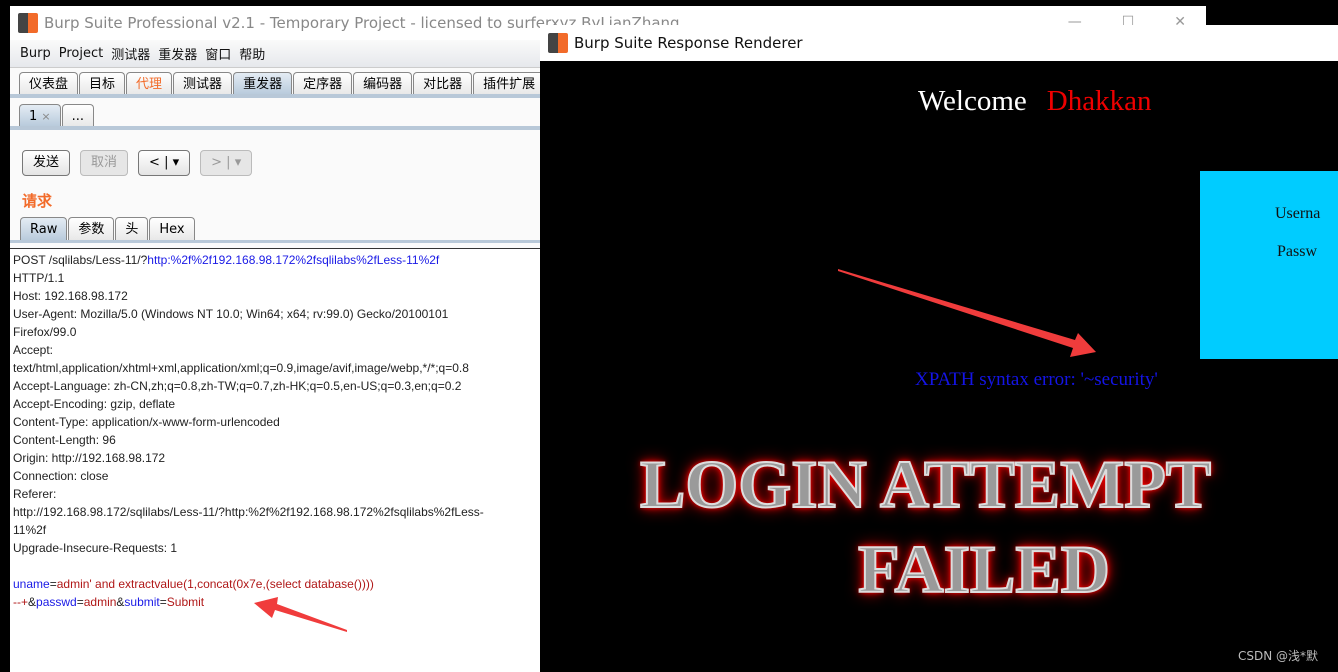  What do you see at coordinates (44, 228) in the screenshot?
I see `editor-tab-0: Raw` at bounding box center [44, 228].